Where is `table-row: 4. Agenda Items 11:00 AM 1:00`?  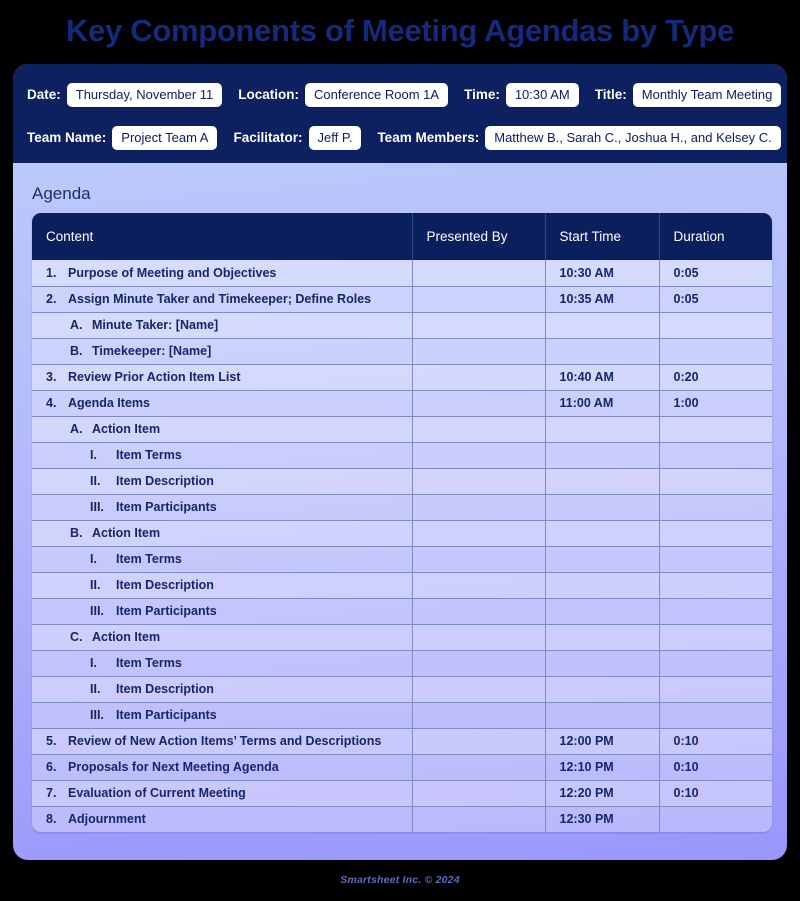
table-row: 4. Agenda Items 11:00 AM 1:00 is located at coordinates (402, 403).